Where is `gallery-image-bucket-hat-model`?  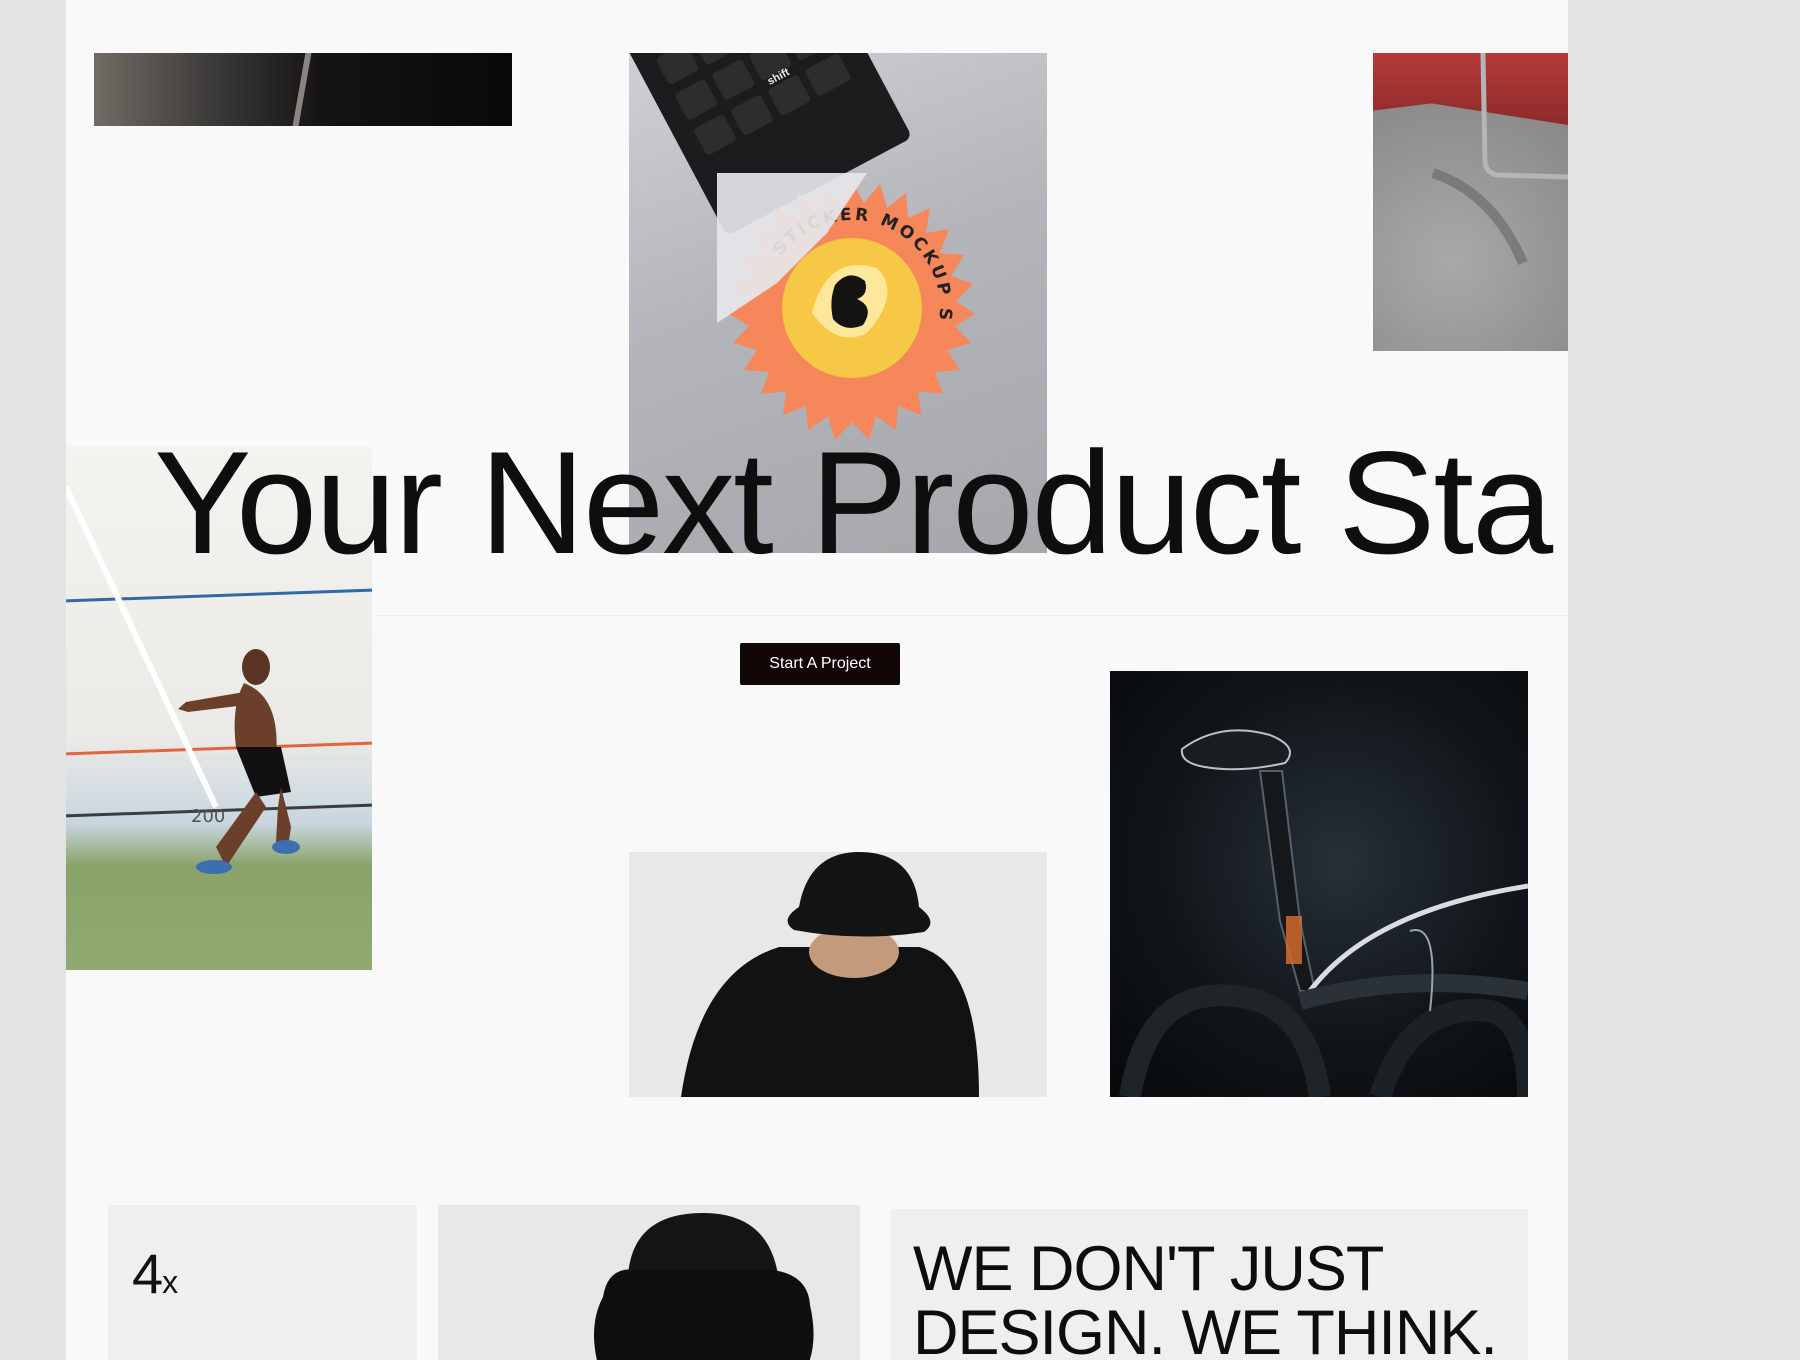
gallery-image-bucket-hat-model is located at coordinates (838, 974).